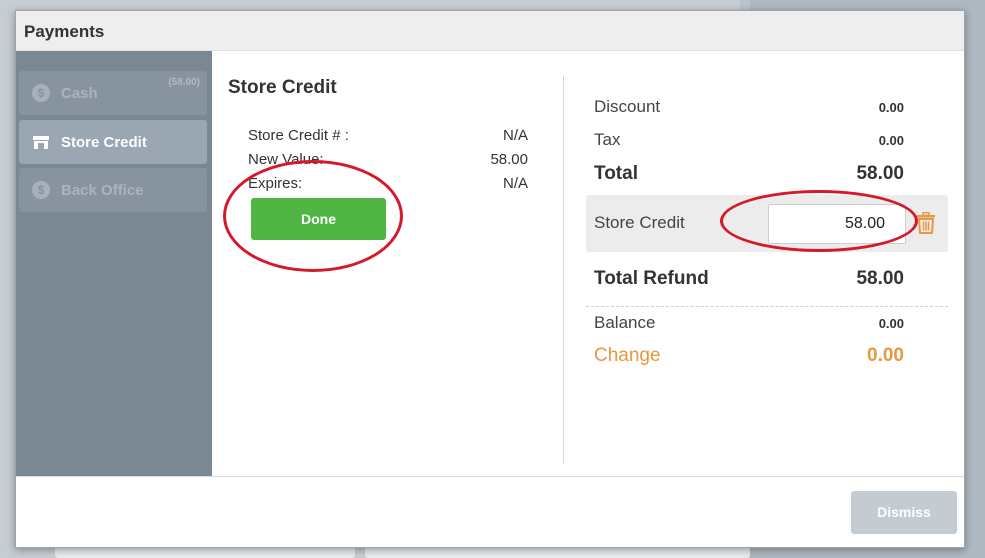  I want to click on row-label: Total Refund, so click(651, 278).